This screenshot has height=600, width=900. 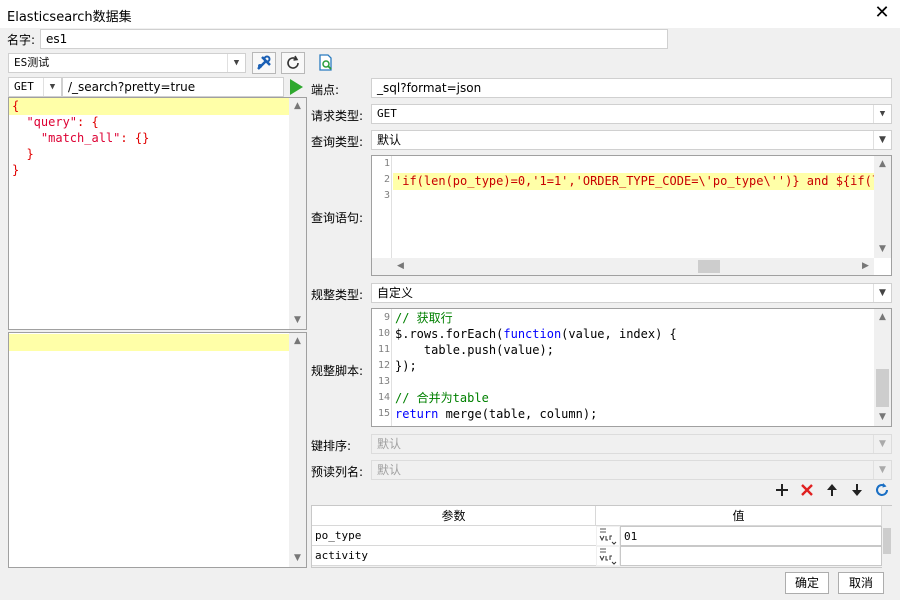 I want to click on move-down-button, so click(x=857, y=490).